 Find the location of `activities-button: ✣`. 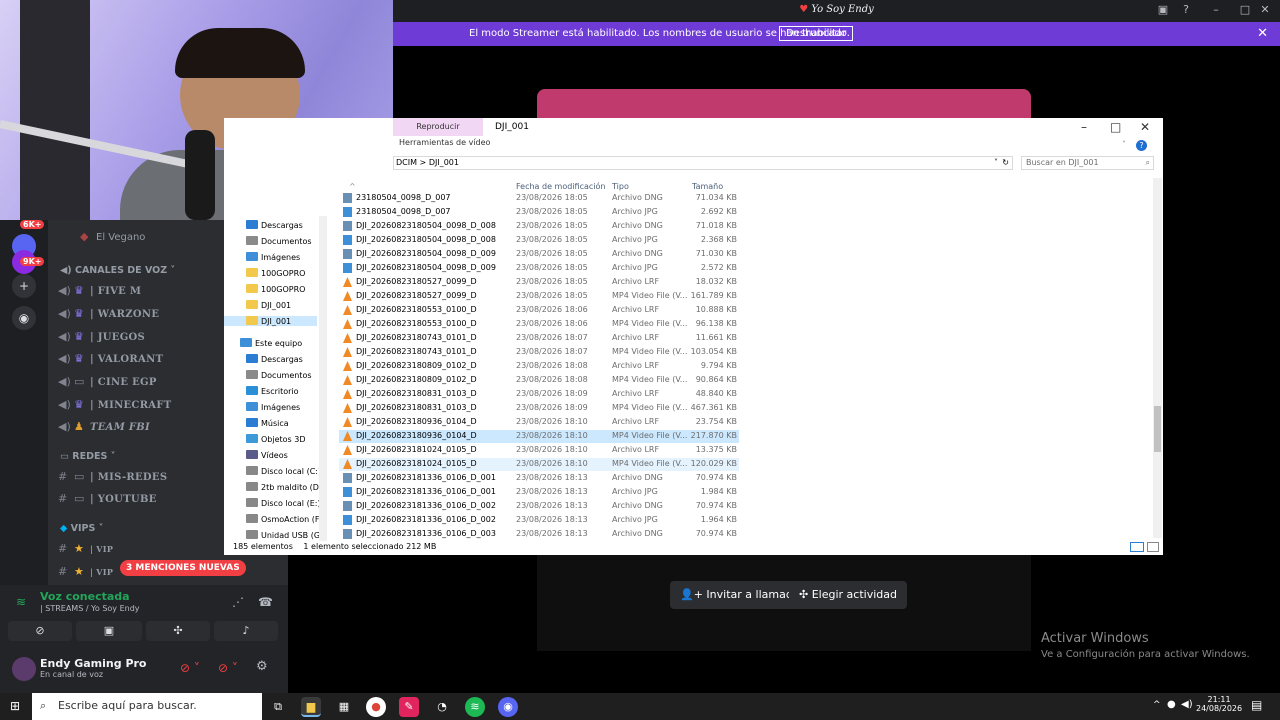

activities-button: ✣ is located at coordinates (178, 631).